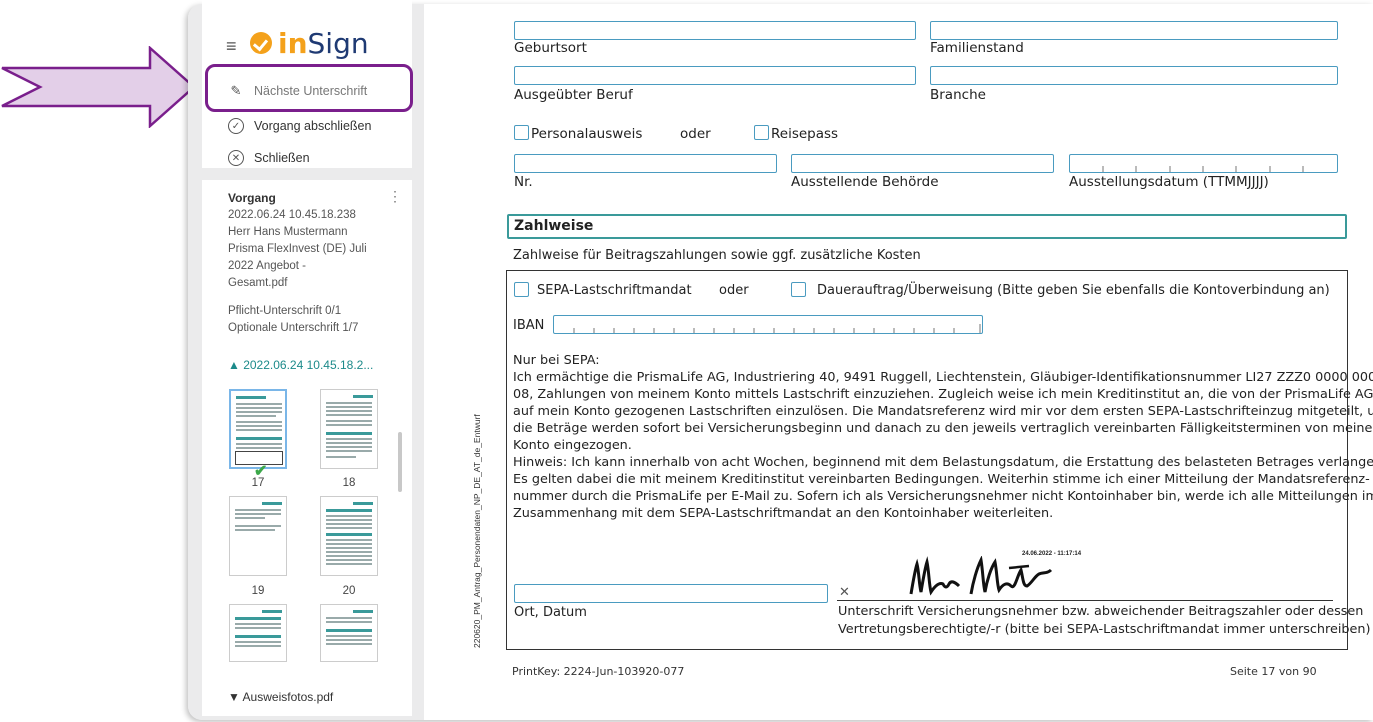  What do you see at coordinates (1134, 75) in the screenshot?
I see `industry-field` at bounding box center [1134, 75].